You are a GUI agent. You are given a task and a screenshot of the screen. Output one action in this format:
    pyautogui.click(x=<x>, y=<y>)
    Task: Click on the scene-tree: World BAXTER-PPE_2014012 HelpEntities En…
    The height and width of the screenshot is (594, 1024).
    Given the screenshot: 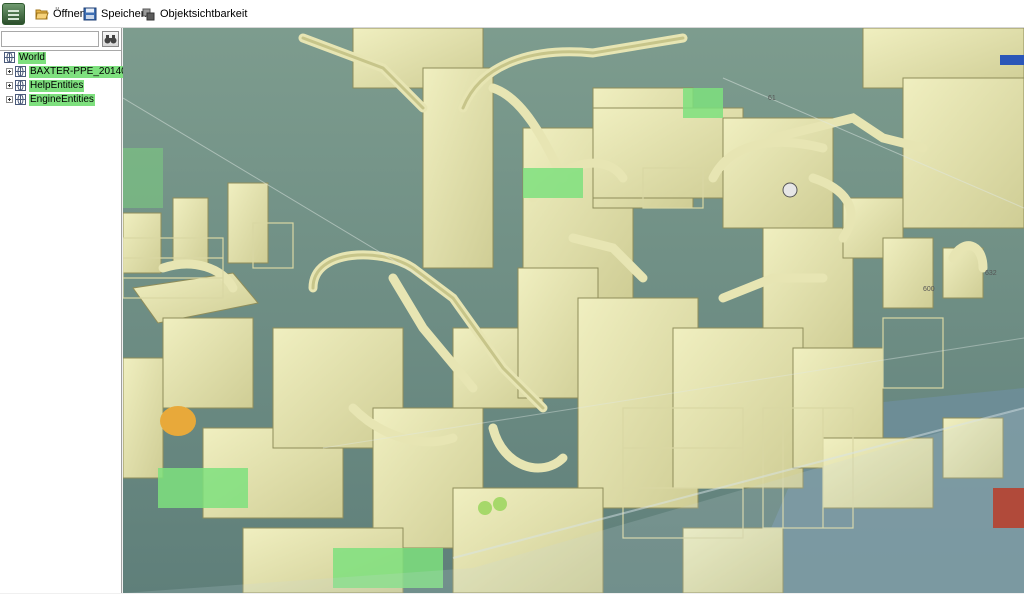 What is the action you would take?
    pyautogui.click(x=69, y=322)
    